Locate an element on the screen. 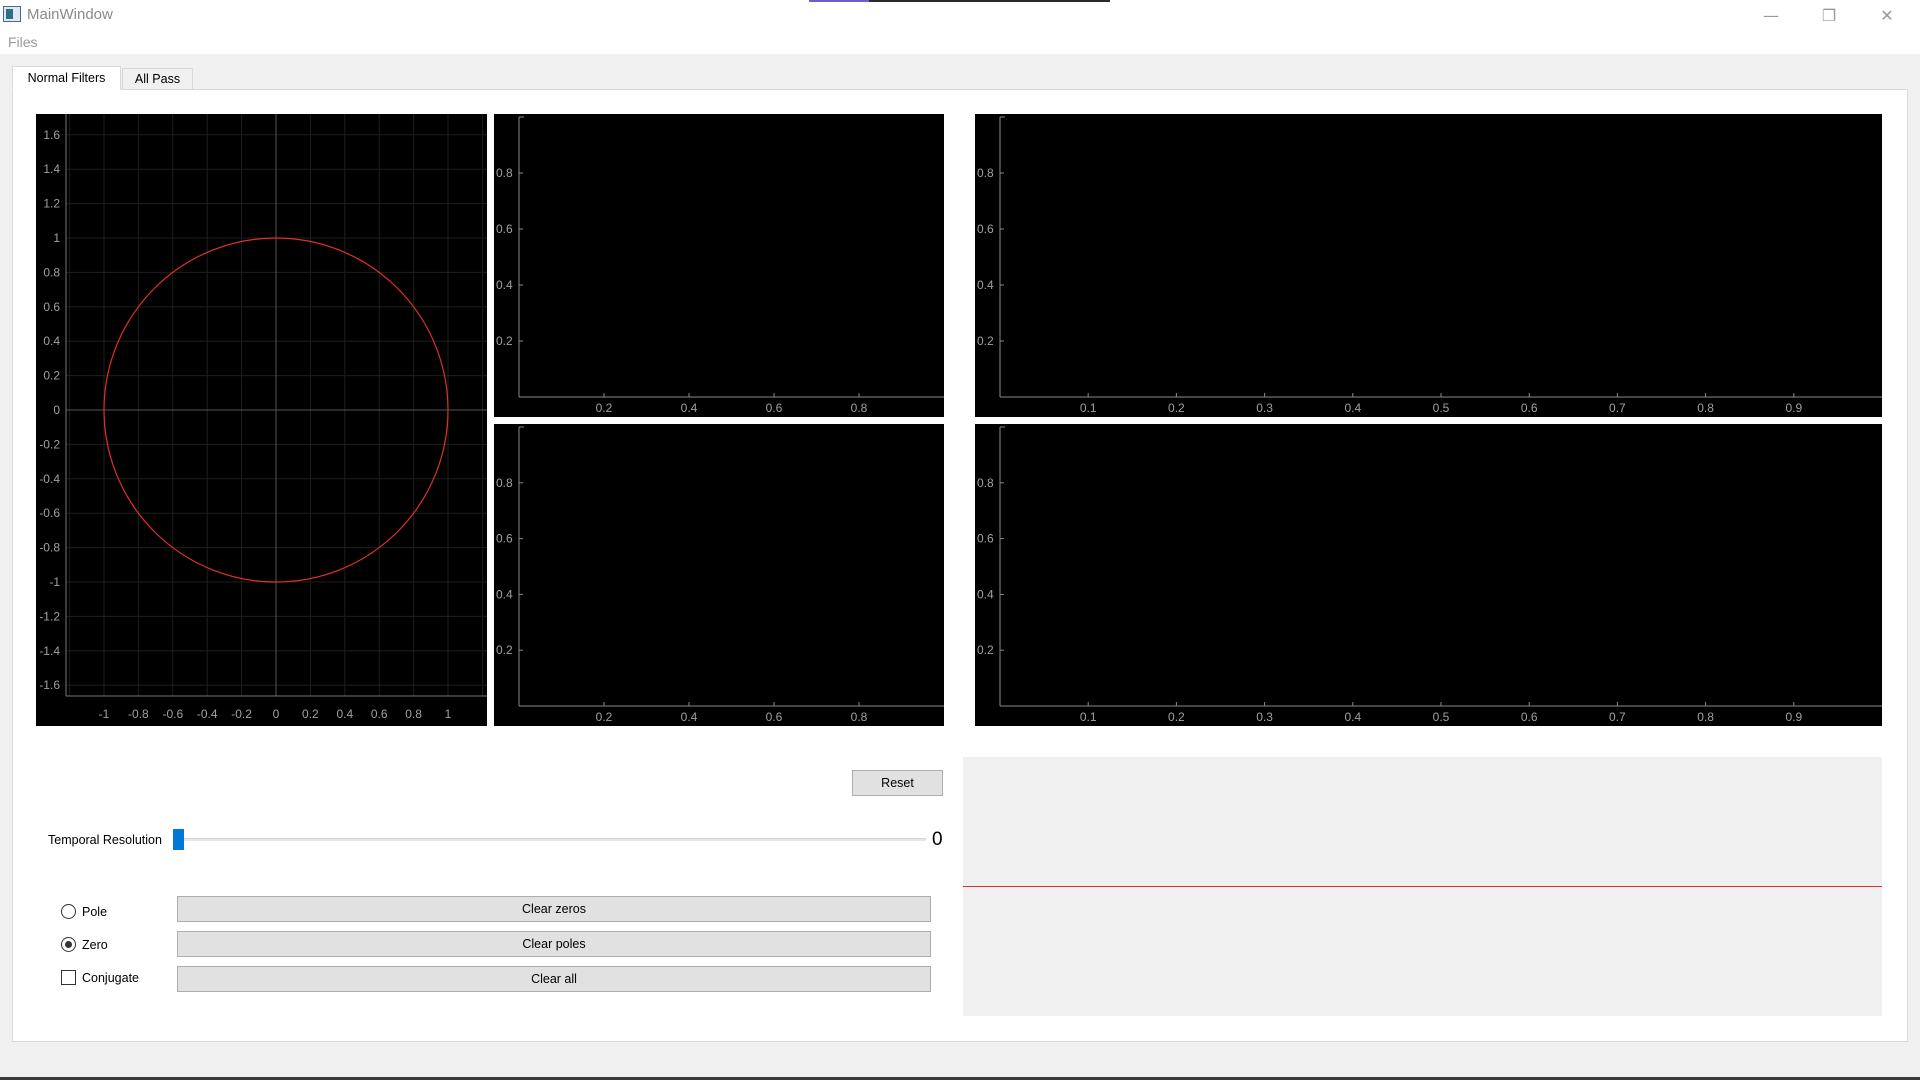 Image resolution: width=1920 pixels, height=1080 pixels. z-y-tick: -0.2 is located at coordinates (49, 444).